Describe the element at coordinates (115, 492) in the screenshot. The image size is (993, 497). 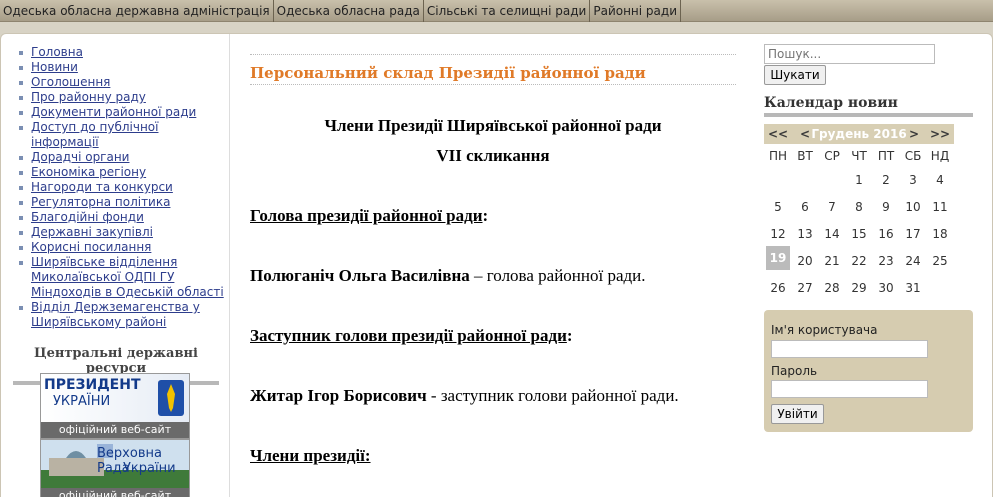
I see `rada-banner-caption: офіційний веб-сайт` at that location.